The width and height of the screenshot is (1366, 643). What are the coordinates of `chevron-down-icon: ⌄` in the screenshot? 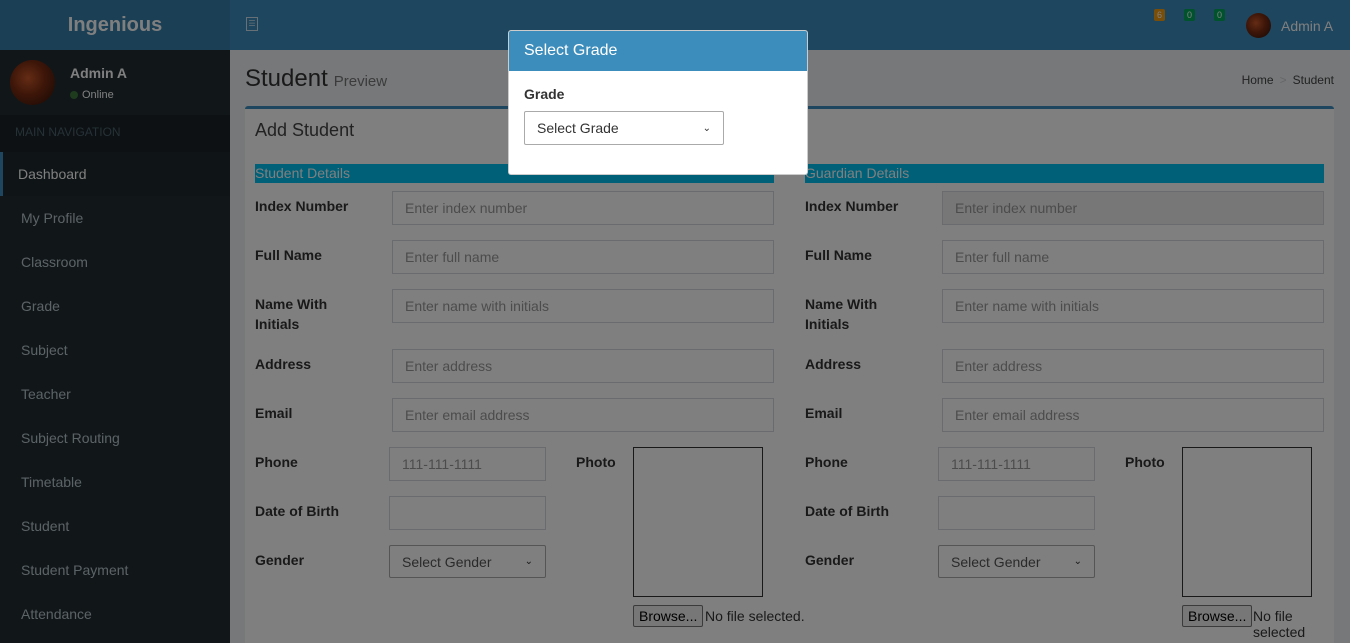 It's located at (706, 128).